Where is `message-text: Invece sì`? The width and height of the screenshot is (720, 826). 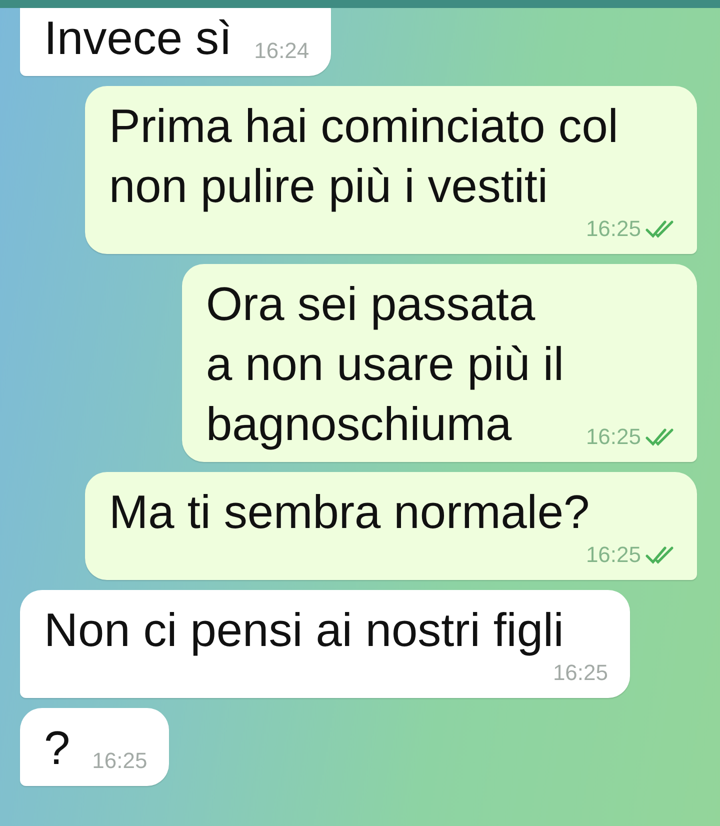
message-text: Invece sì is located at coordinates (138, 38).